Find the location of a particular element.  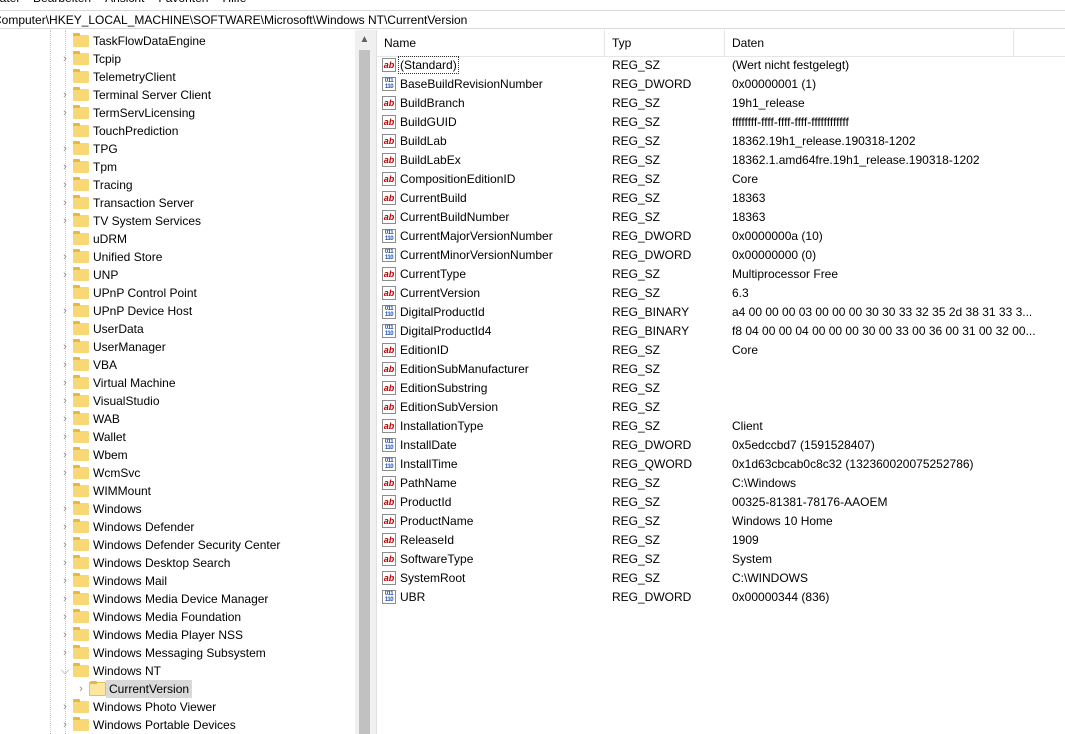

scroll-up-icon: ▲ is located at coordinates (364, 40).